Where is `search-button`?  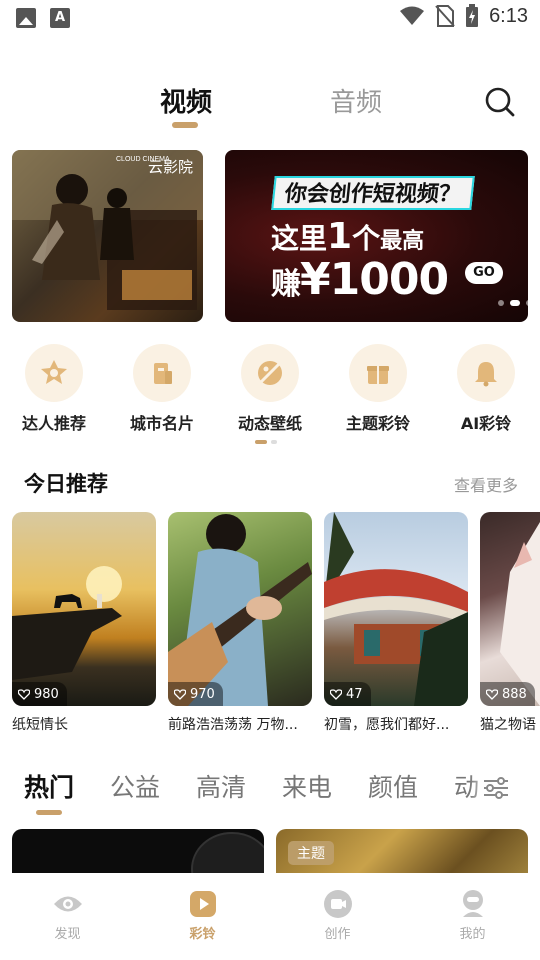 search-button is located at coordinates (500, 102).